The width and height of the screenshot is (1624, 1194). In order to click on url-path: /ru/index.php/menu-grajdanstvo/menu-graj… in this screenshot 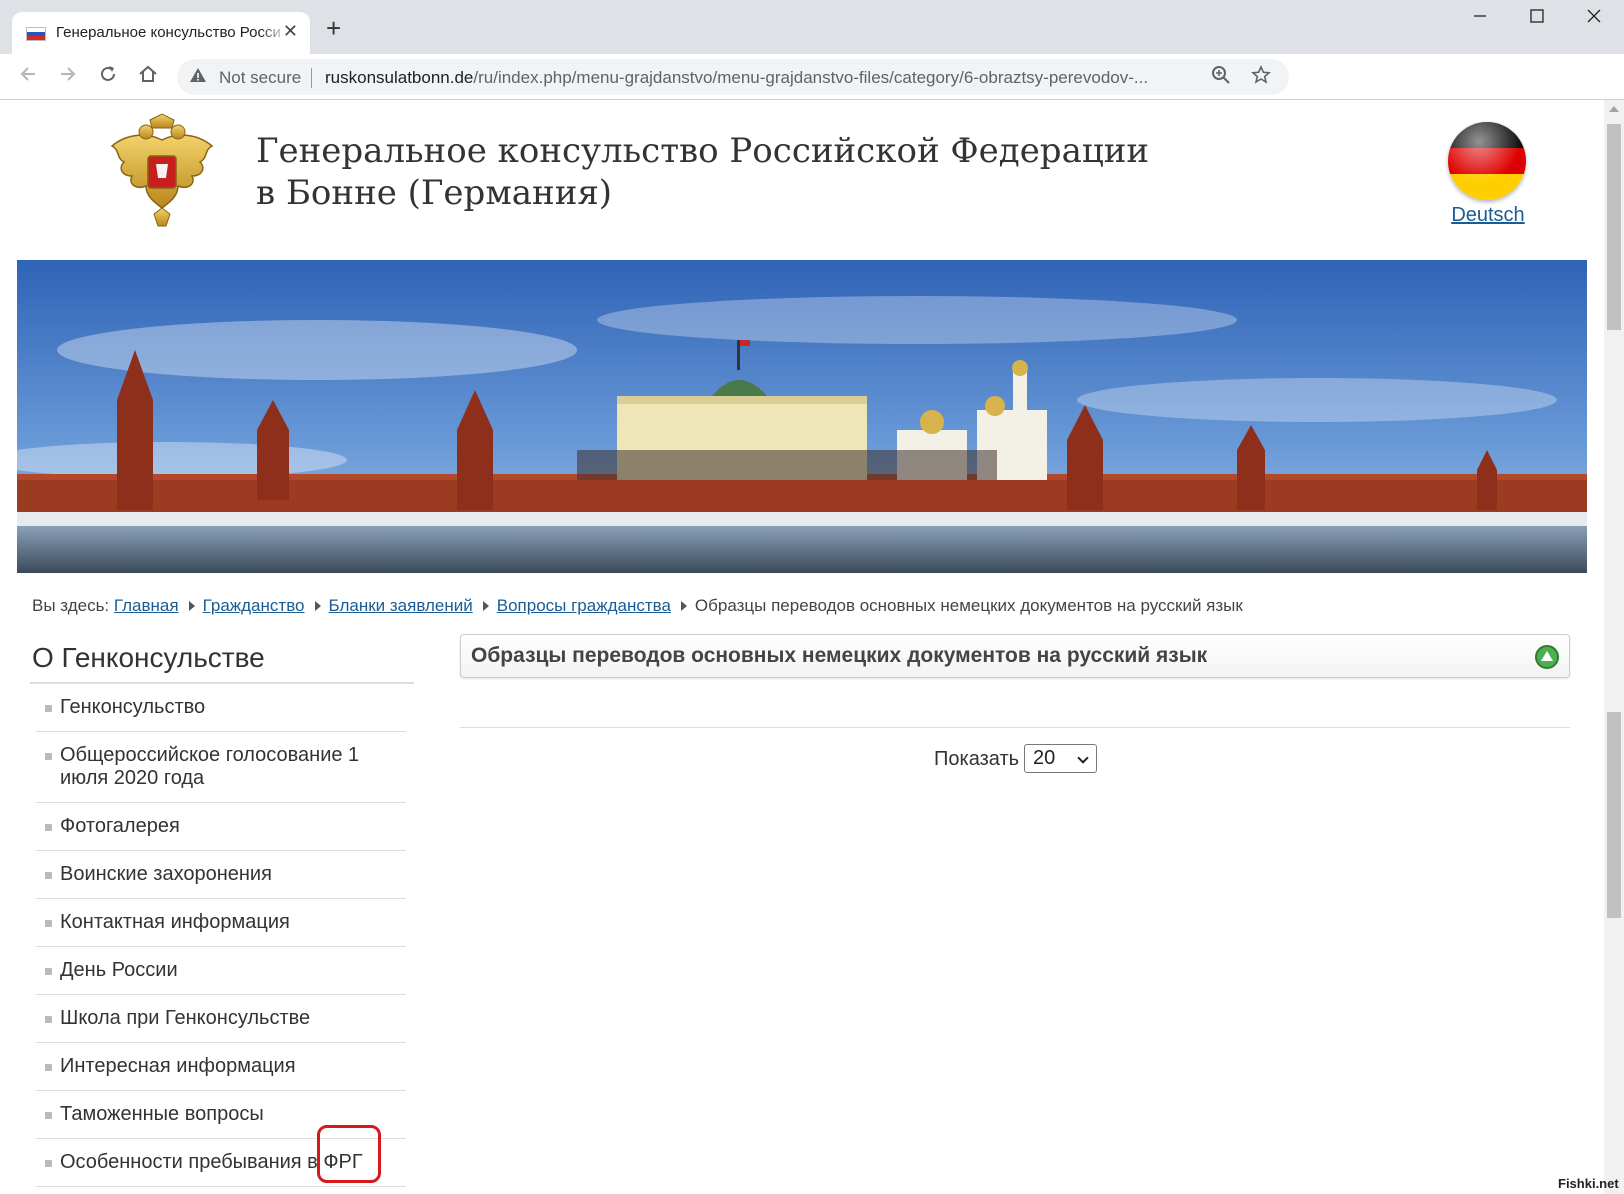, I will do `click(811, 77)`.